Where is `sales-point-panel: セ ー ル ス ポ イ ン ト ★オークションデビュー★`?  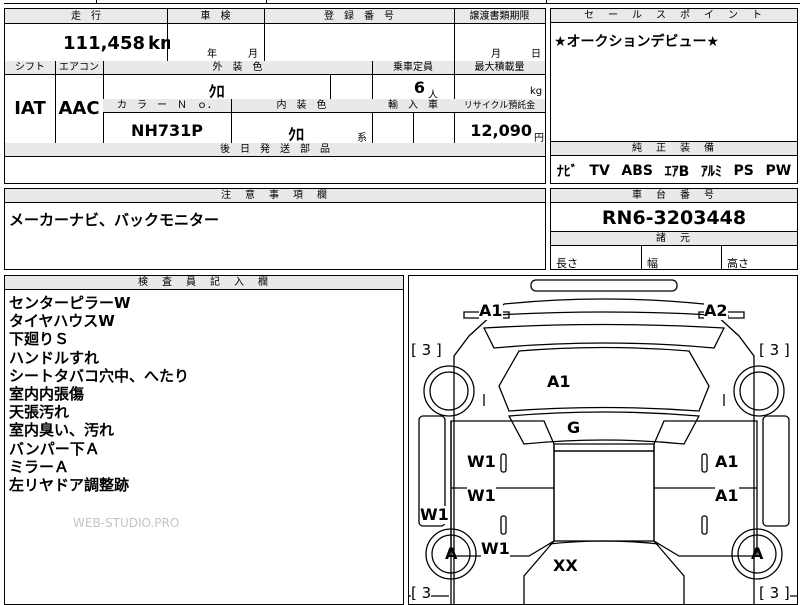
sales-point-panel: セ ー ル ス ポ イ ン ト ★オークションデビュー★ is located at coordinates (674, 75).